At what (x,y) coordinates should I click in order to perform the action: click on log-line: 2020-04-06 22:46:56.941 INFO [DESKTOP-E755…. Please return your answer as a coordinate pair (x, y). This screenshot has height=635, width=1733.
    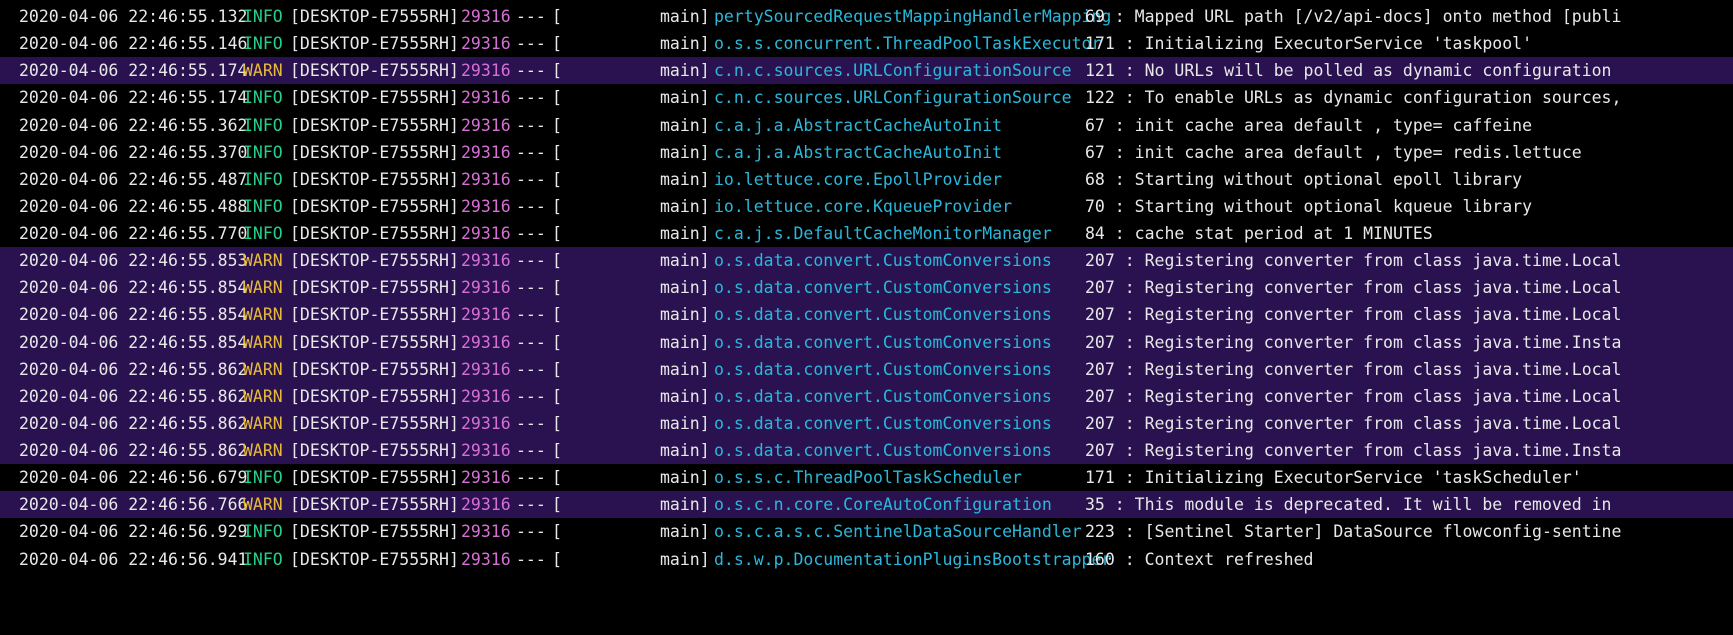
    Looking at the image, I should click on (866, 559).